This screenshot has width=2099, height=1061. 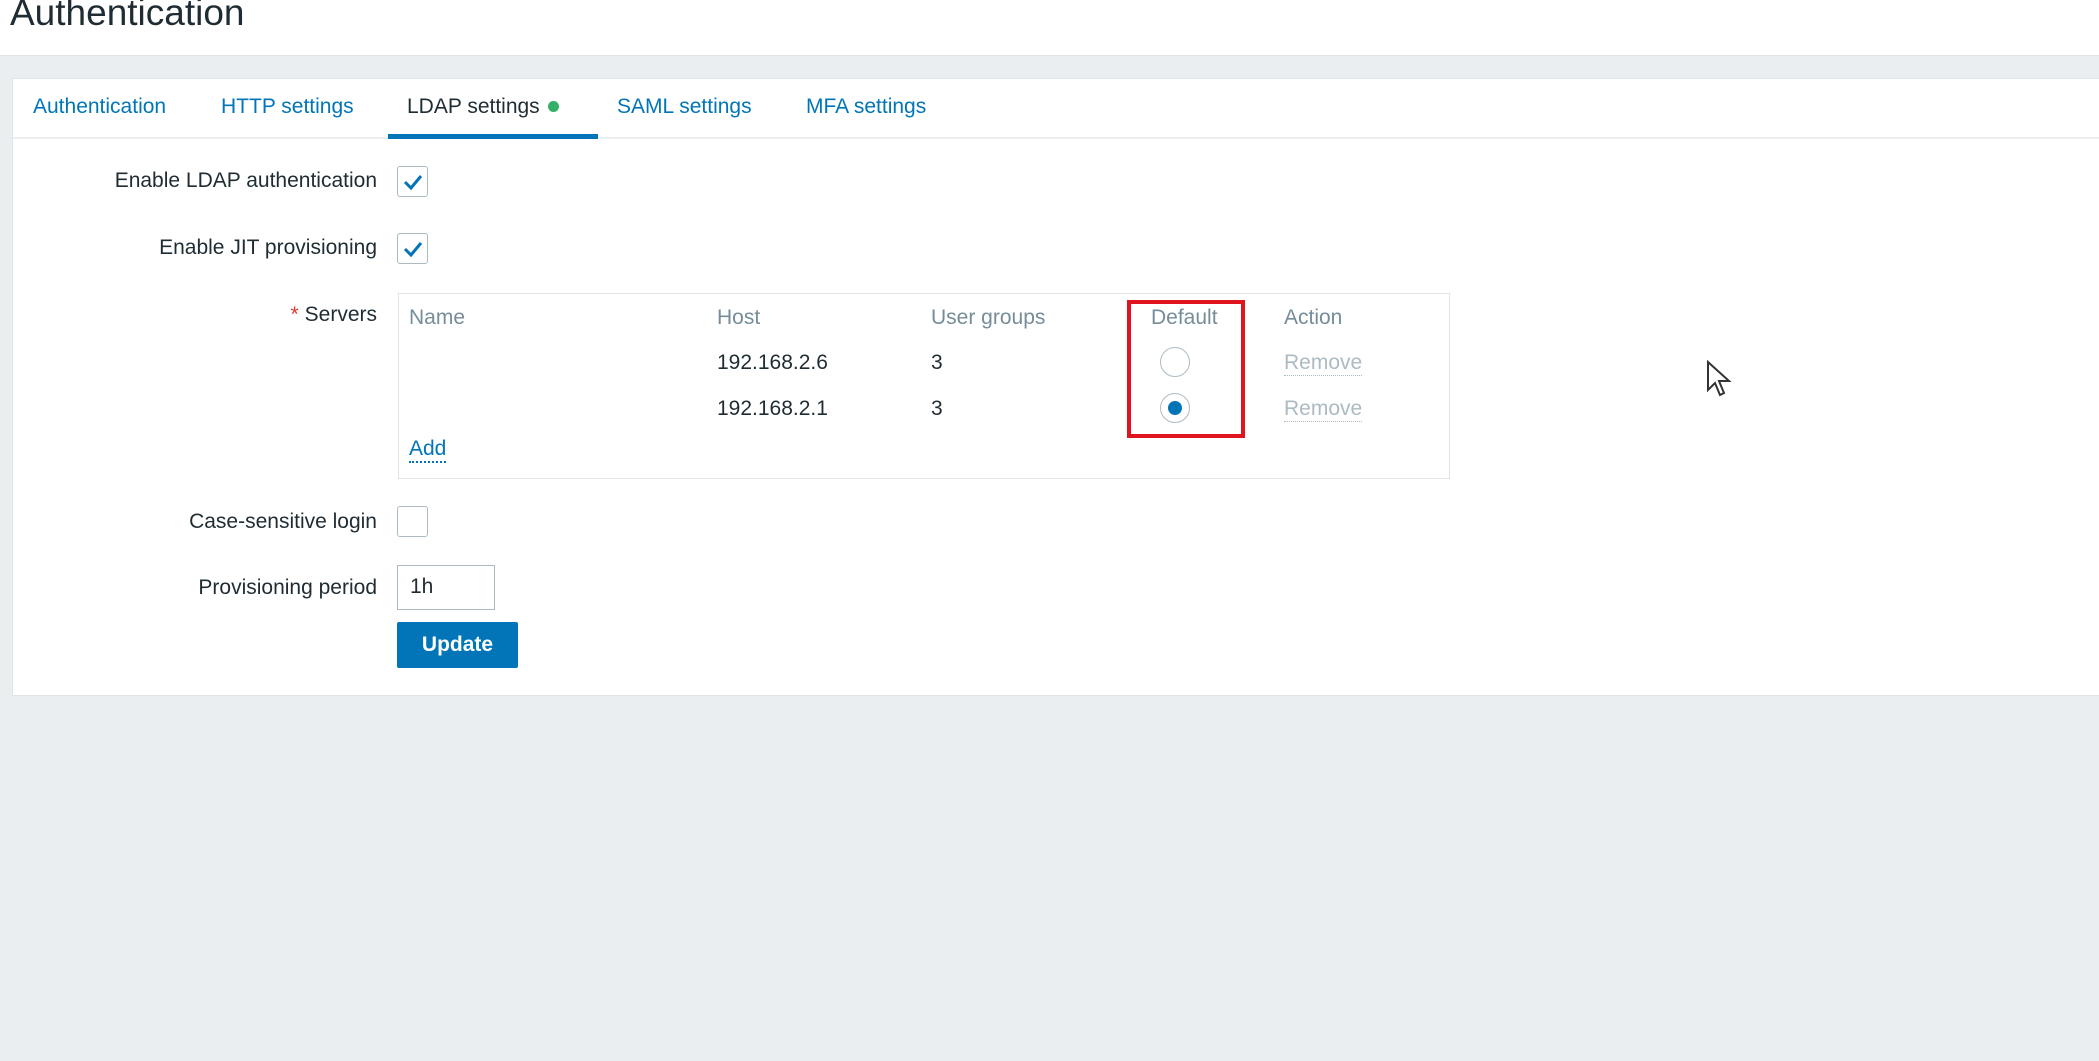 I want to click on provisioning-period-input: 1h, so click(x=446, y=587).